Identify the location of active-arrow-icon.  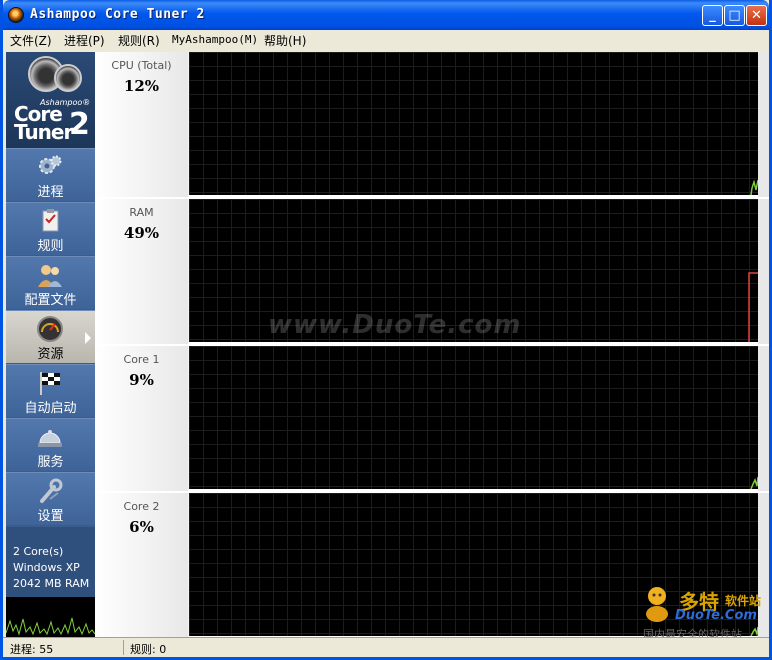
(88, 338).